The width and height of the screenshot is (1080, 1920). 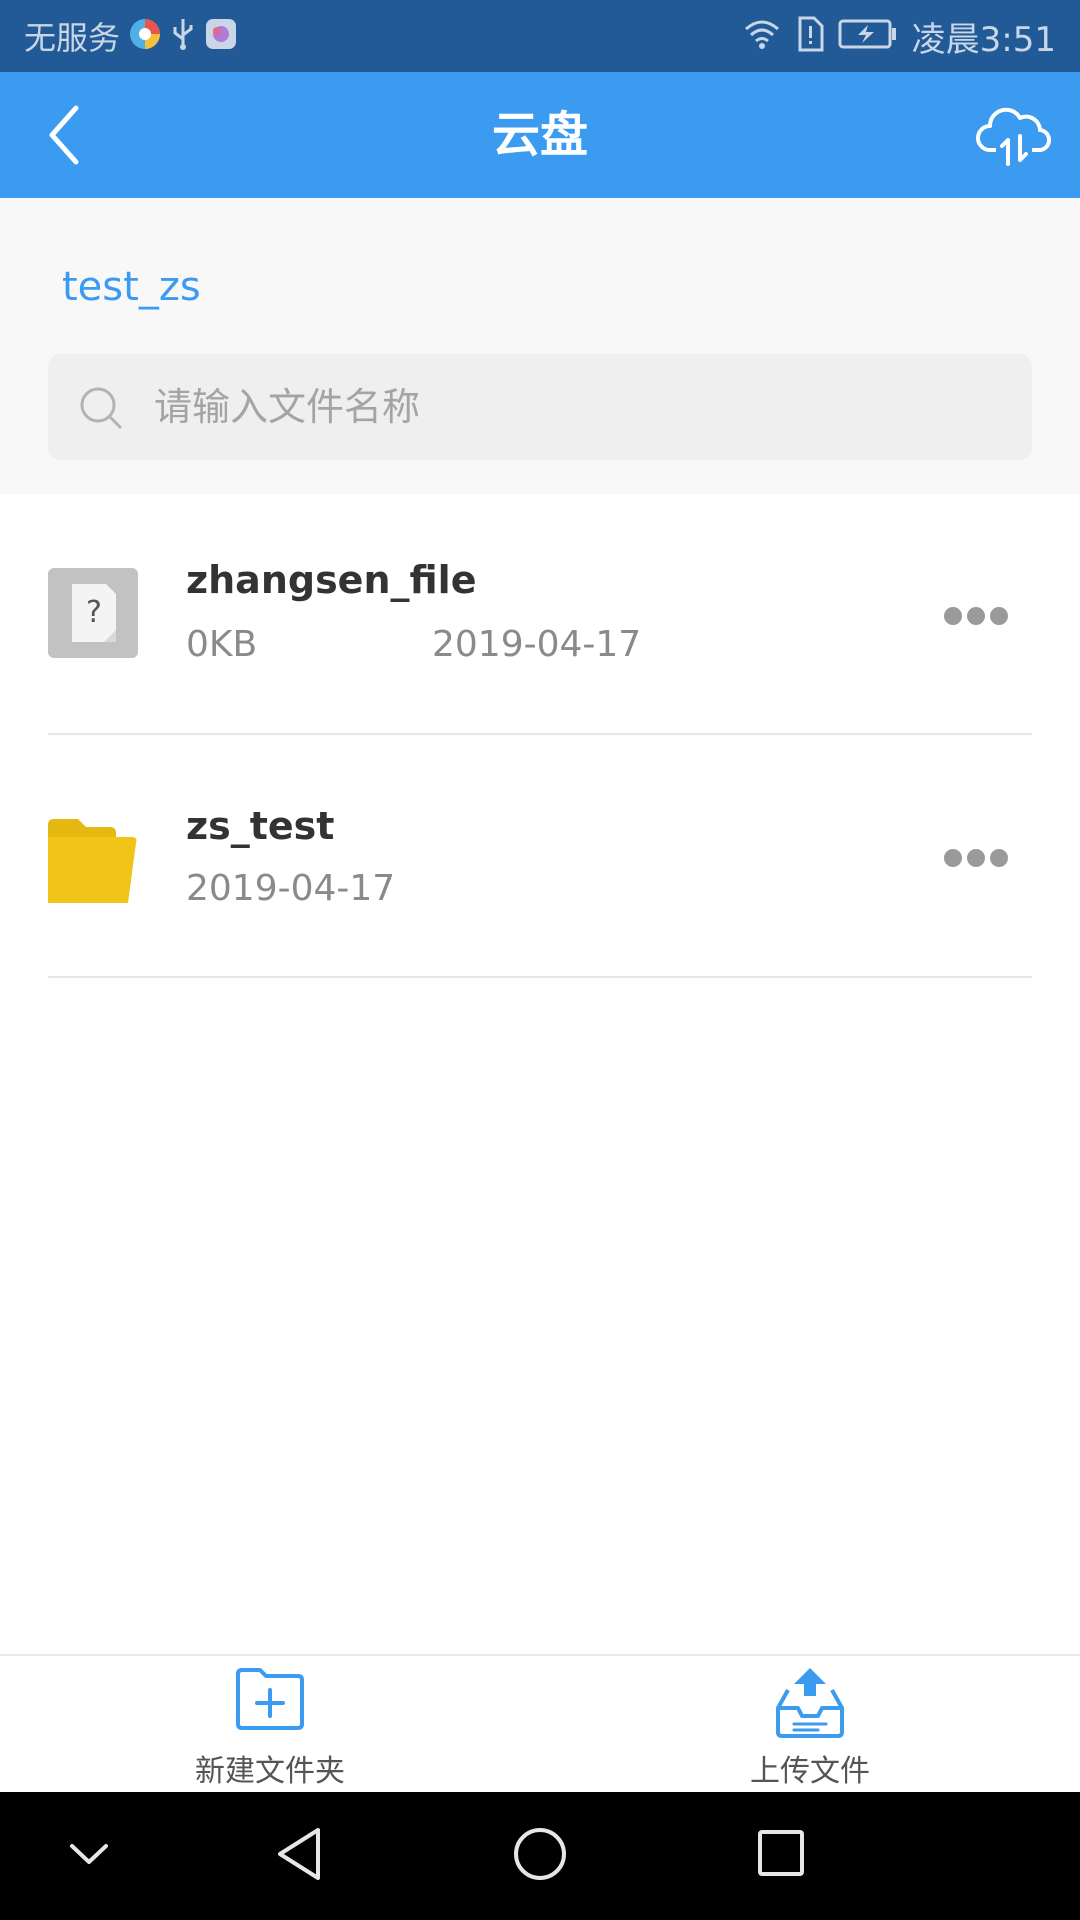 What do you see at coordinates (221, 36) in the screenshot?
I see `app-icon` at bounding box center [221, 36].